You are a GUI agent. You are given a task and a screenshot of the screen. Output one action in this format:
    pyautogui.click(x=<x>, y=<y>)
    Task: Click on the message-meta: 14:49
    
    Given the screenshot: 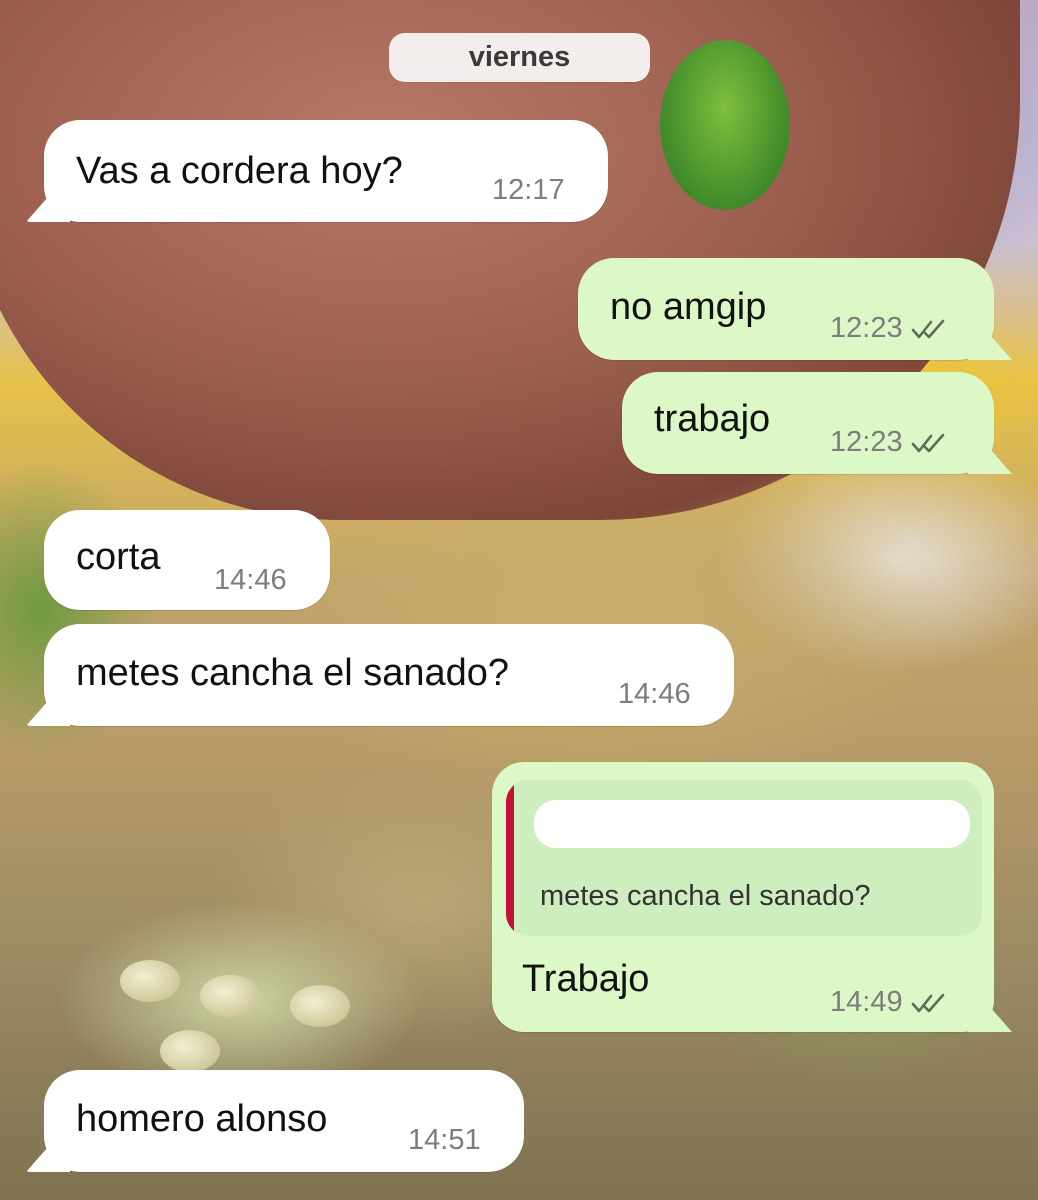 What is the action you would take?
    pyautogui.click(x=888, y=1002)
    